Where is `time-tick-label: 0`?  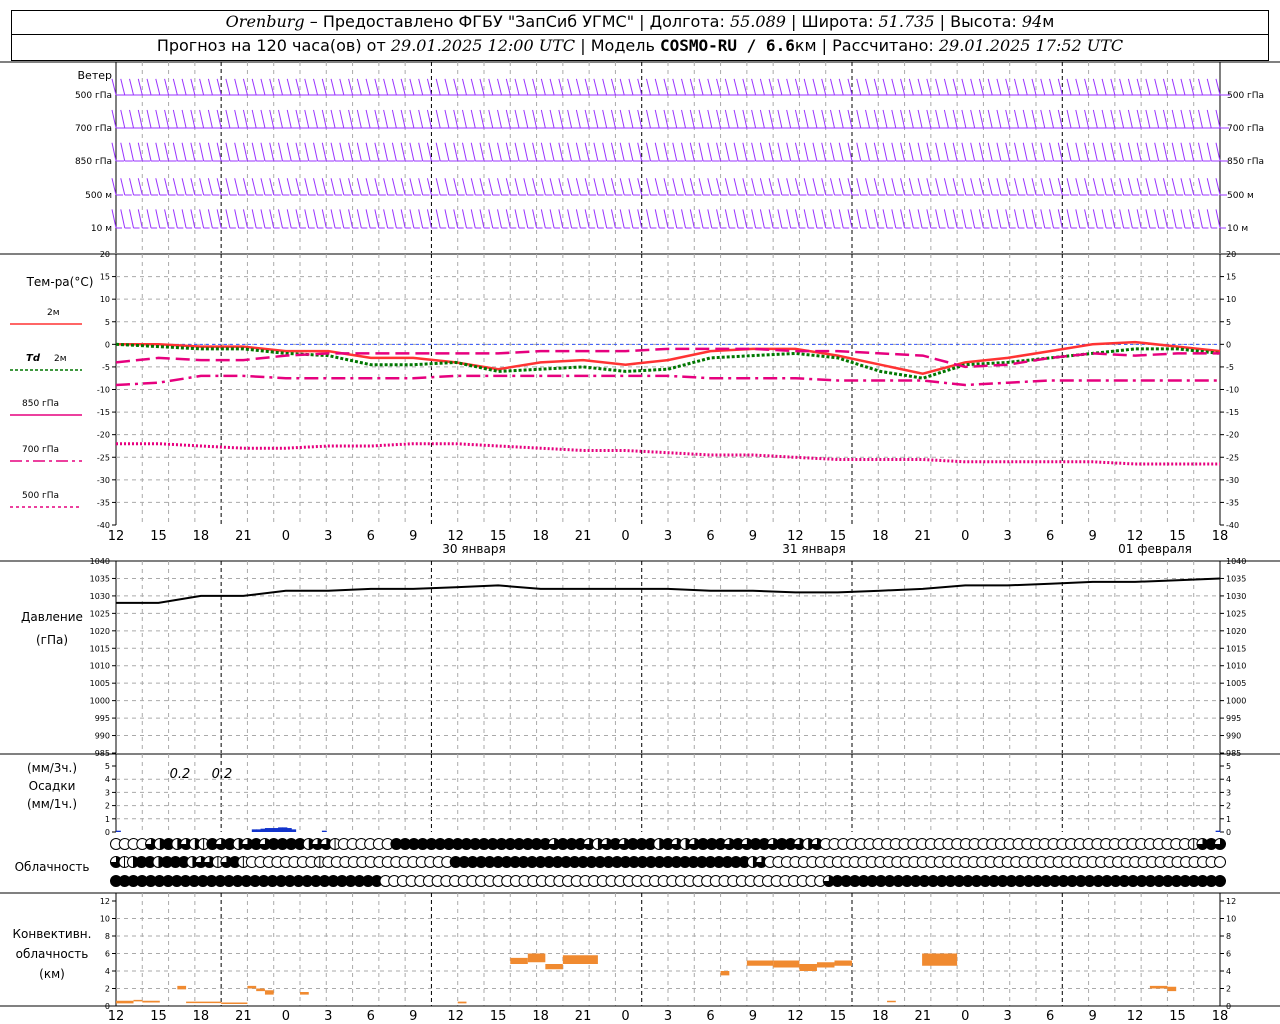
time-tick-label: 0 is located at coordinates (286, 536).